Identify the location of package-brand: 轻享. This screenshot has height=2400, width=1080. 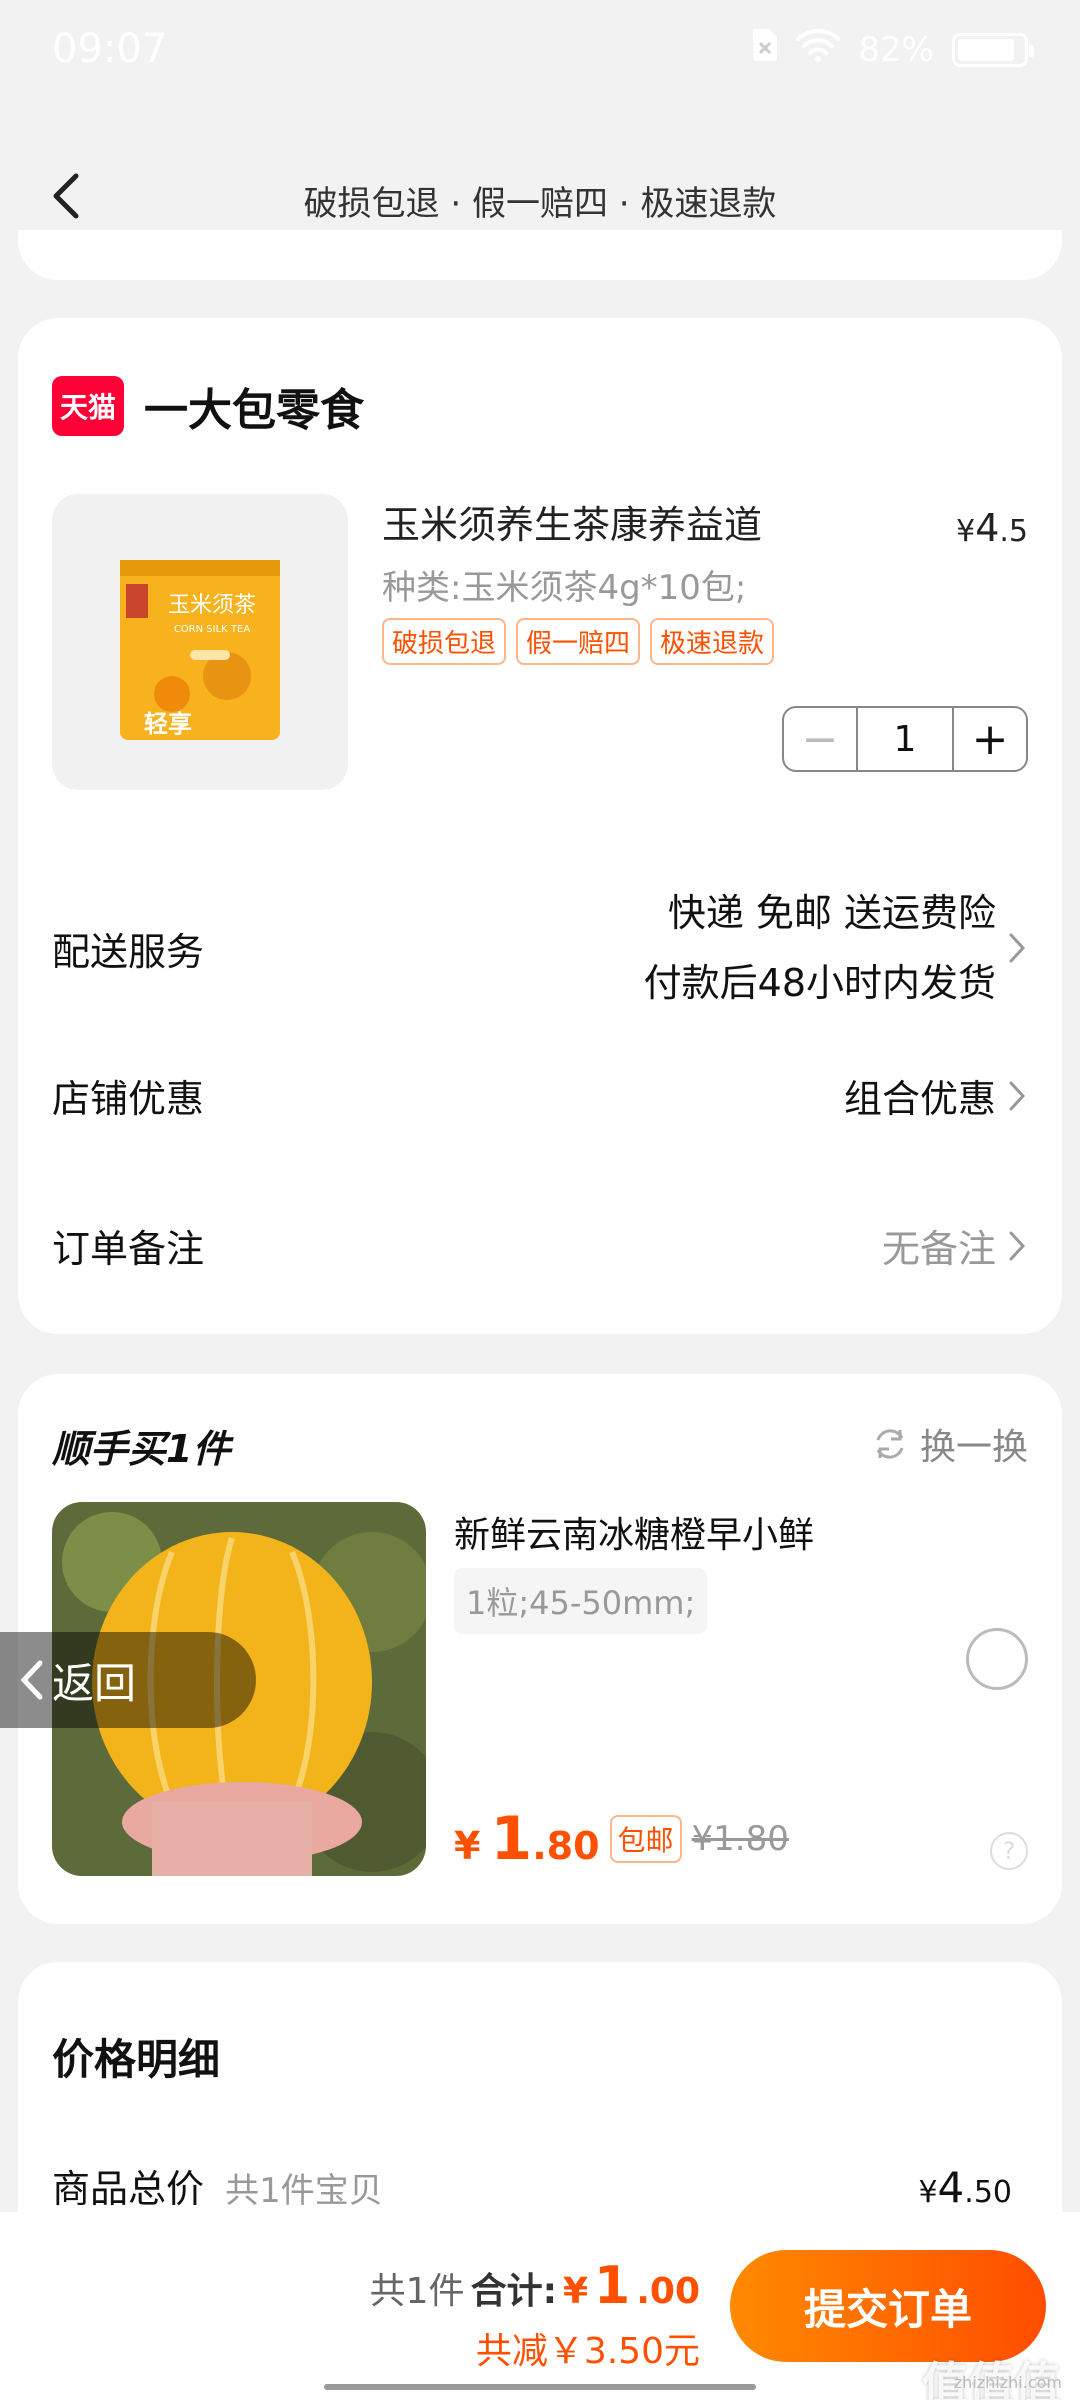
(168, 724).